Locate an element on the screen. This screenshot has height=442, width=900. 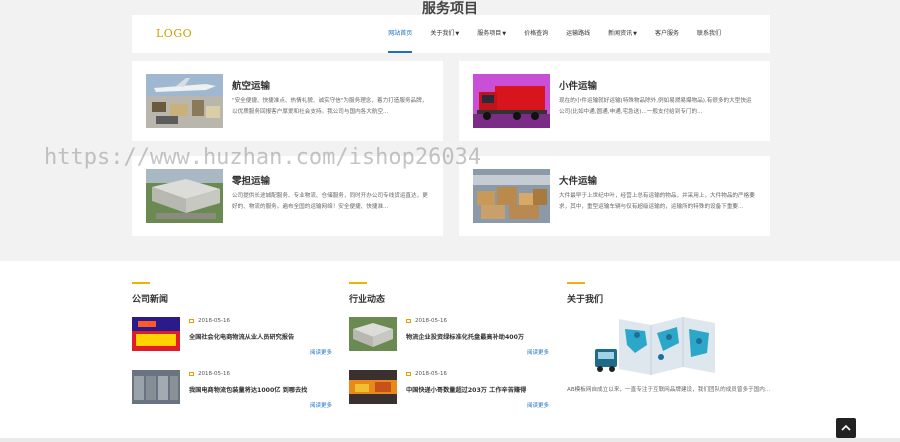
news-title: 我国电商物流包装量将达1000亿 到哪去找 is located at coordinates (248, 389).